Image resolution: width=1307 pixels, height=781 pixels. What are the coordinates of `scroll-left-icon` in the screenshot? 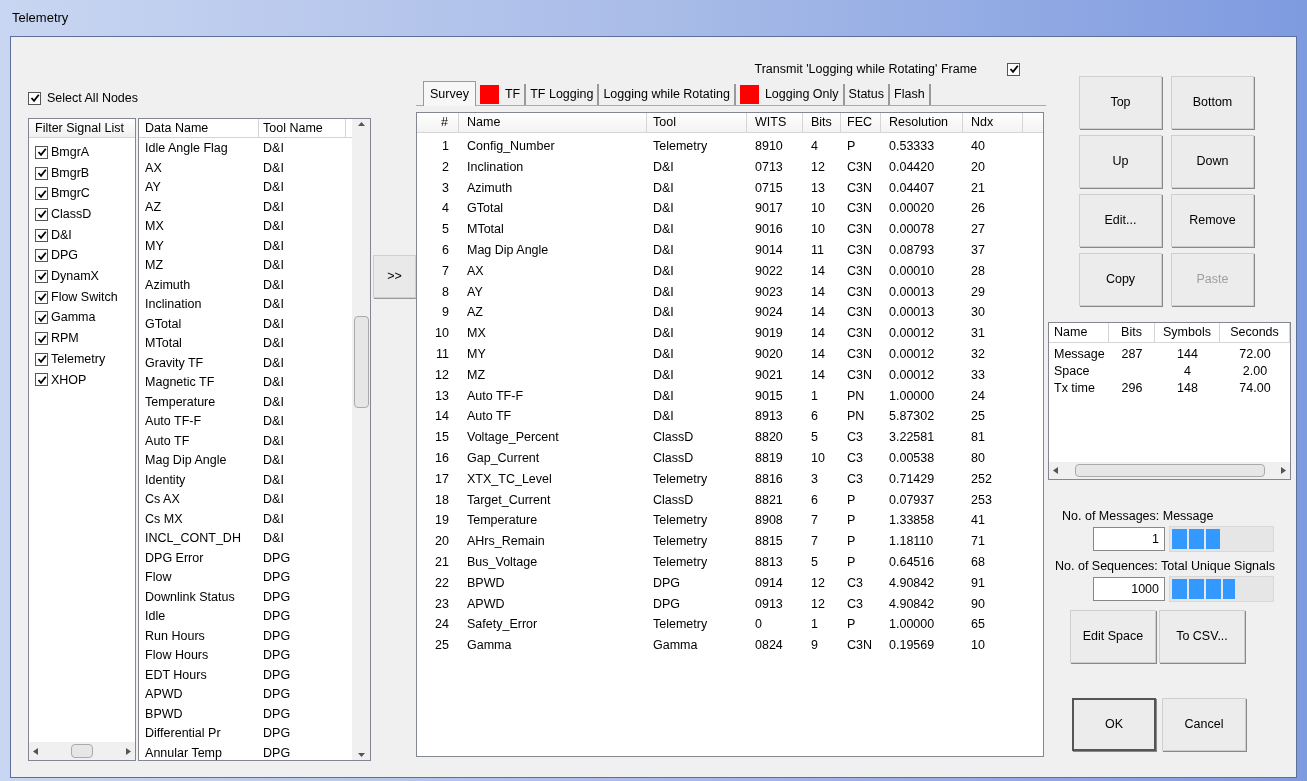 It's located at (1055, 470).